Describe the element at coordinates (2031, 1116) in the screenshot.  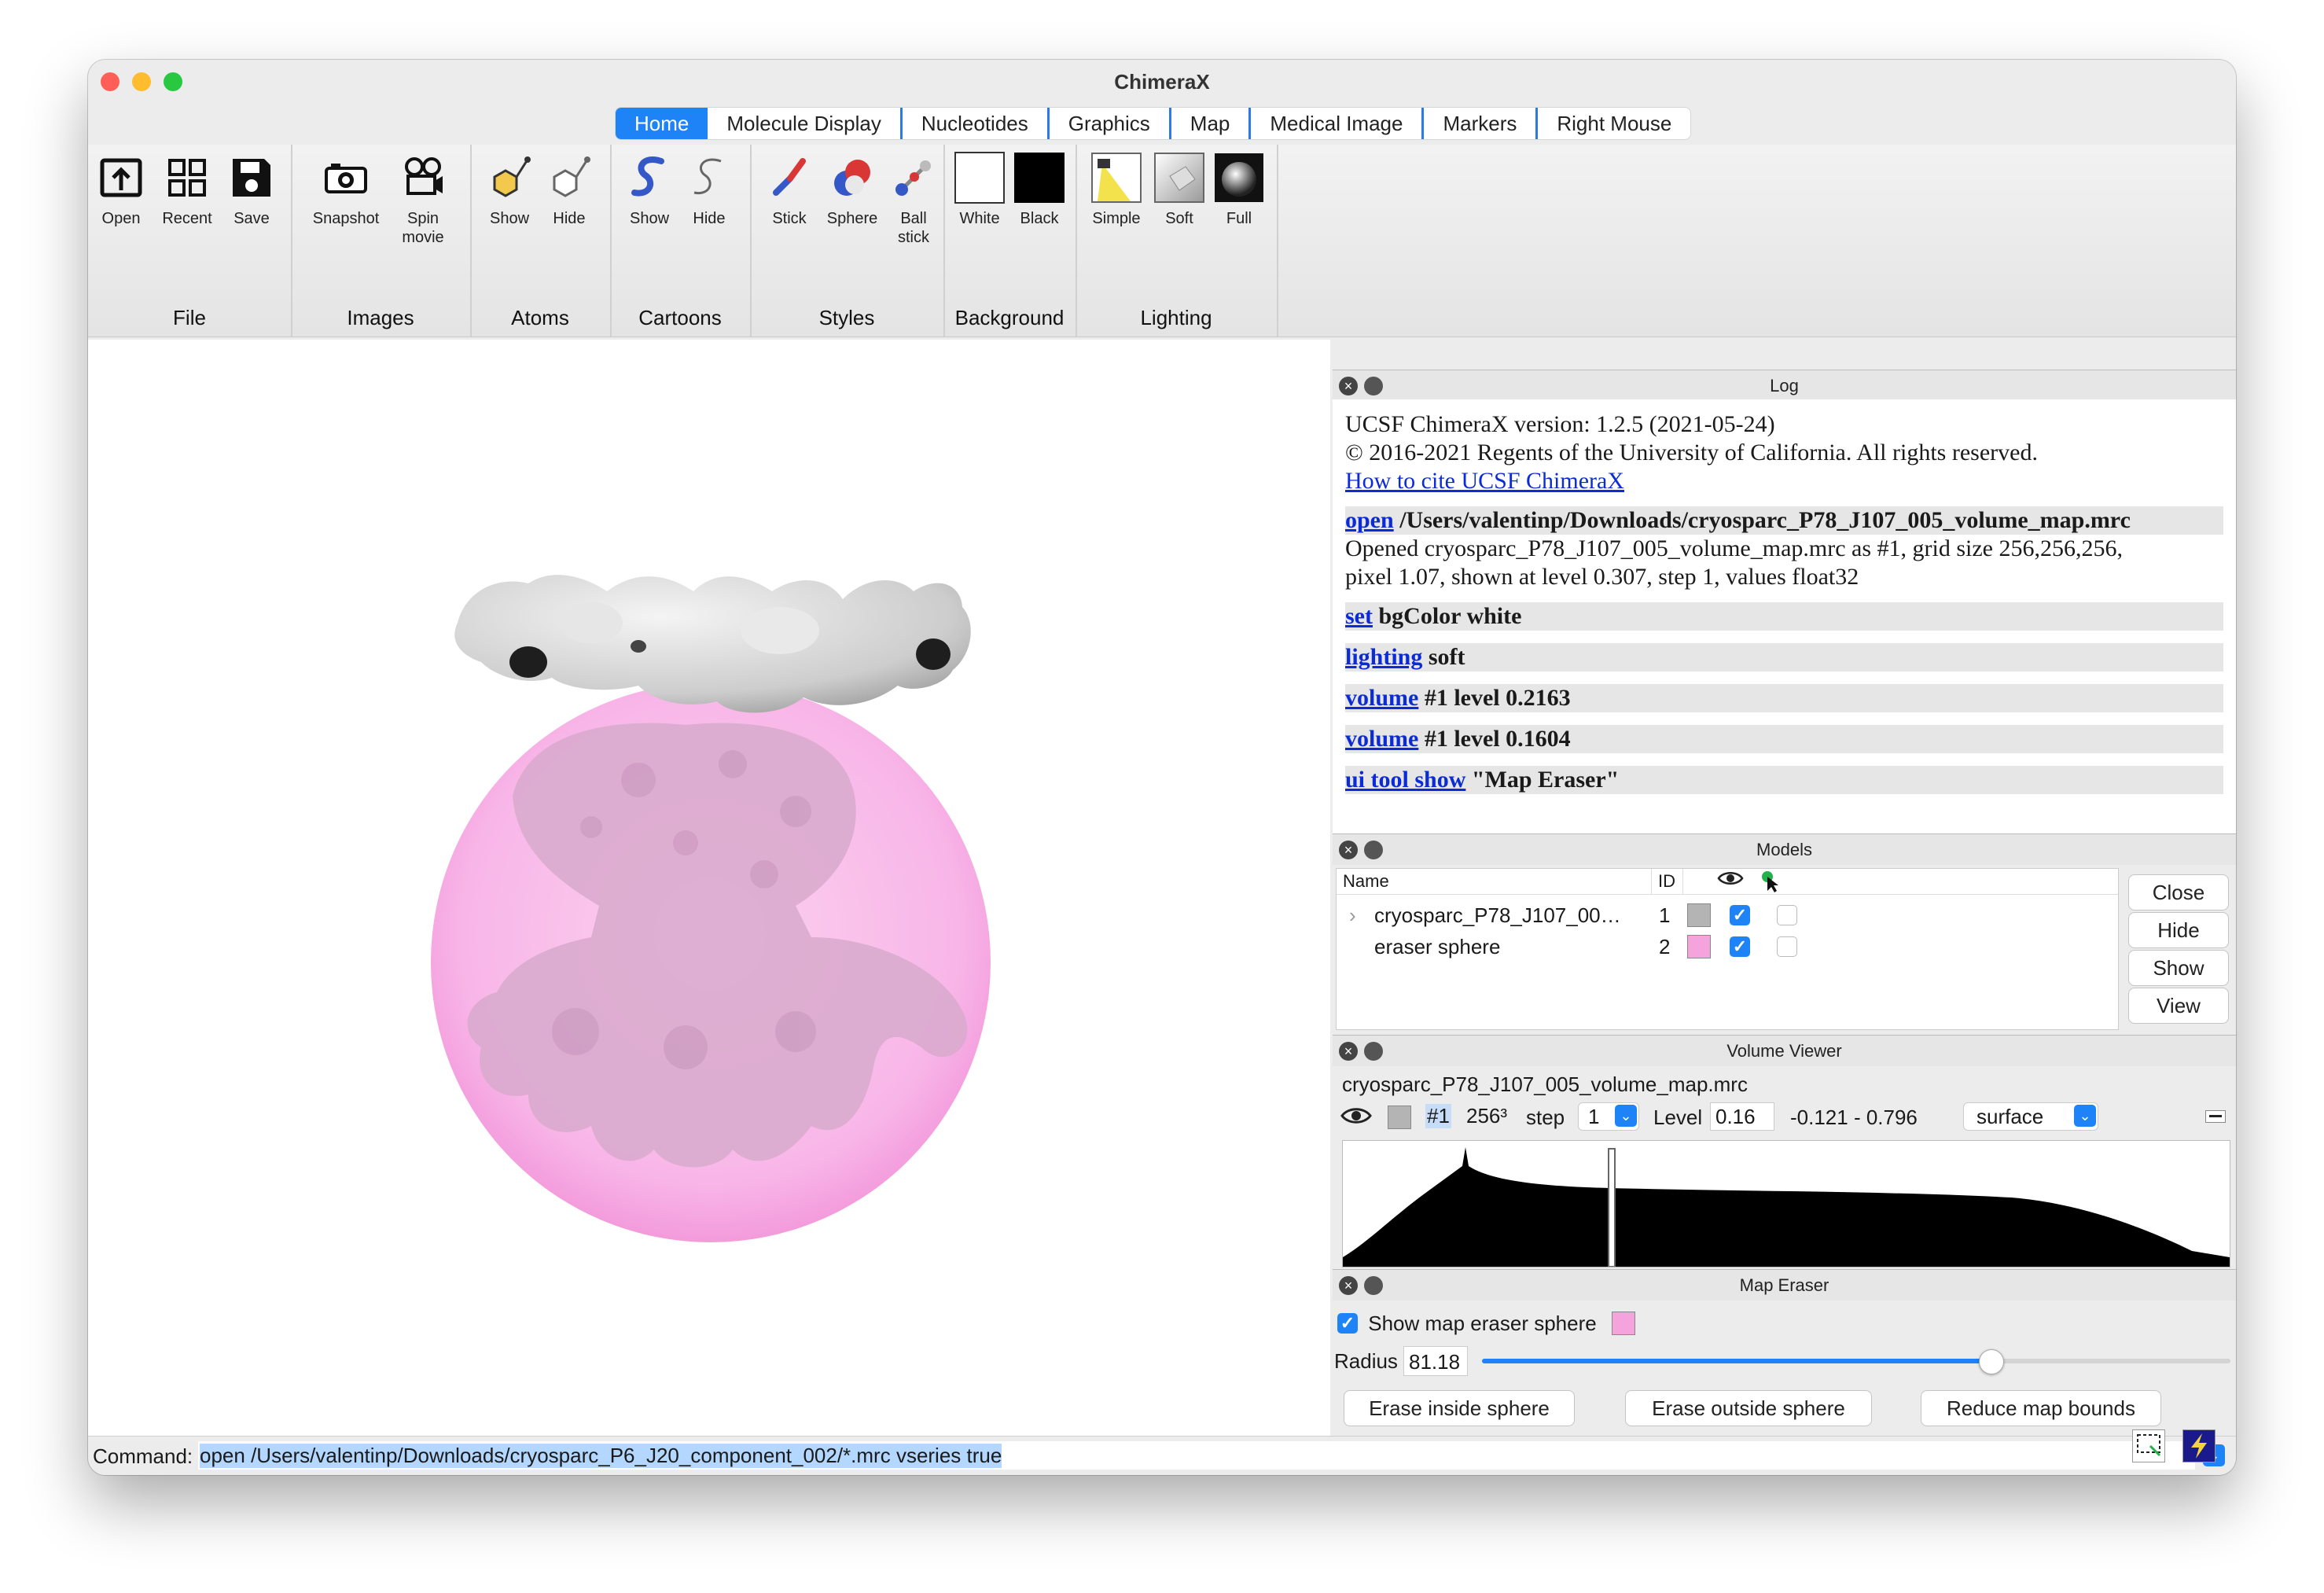
I see `style-select: surface ⌄` at that location.